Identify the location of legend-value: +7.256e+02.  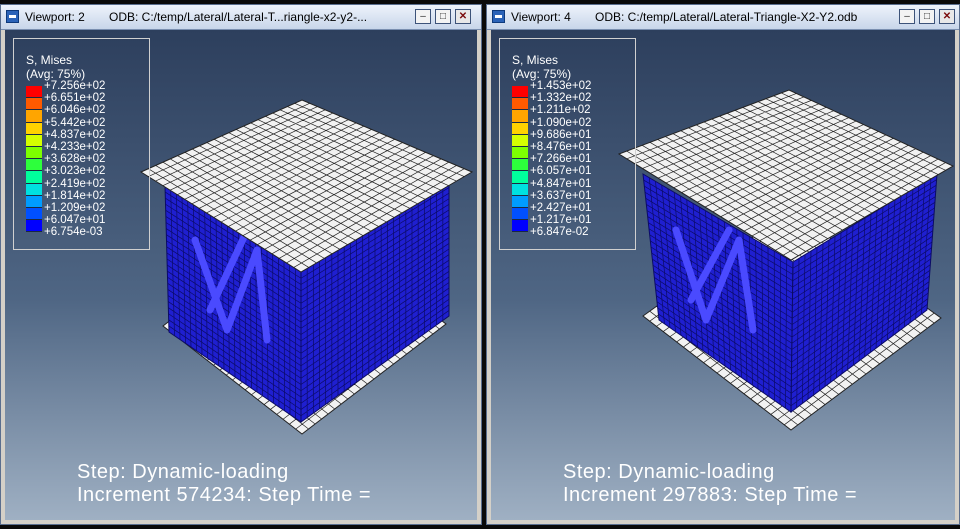
(75, 86).